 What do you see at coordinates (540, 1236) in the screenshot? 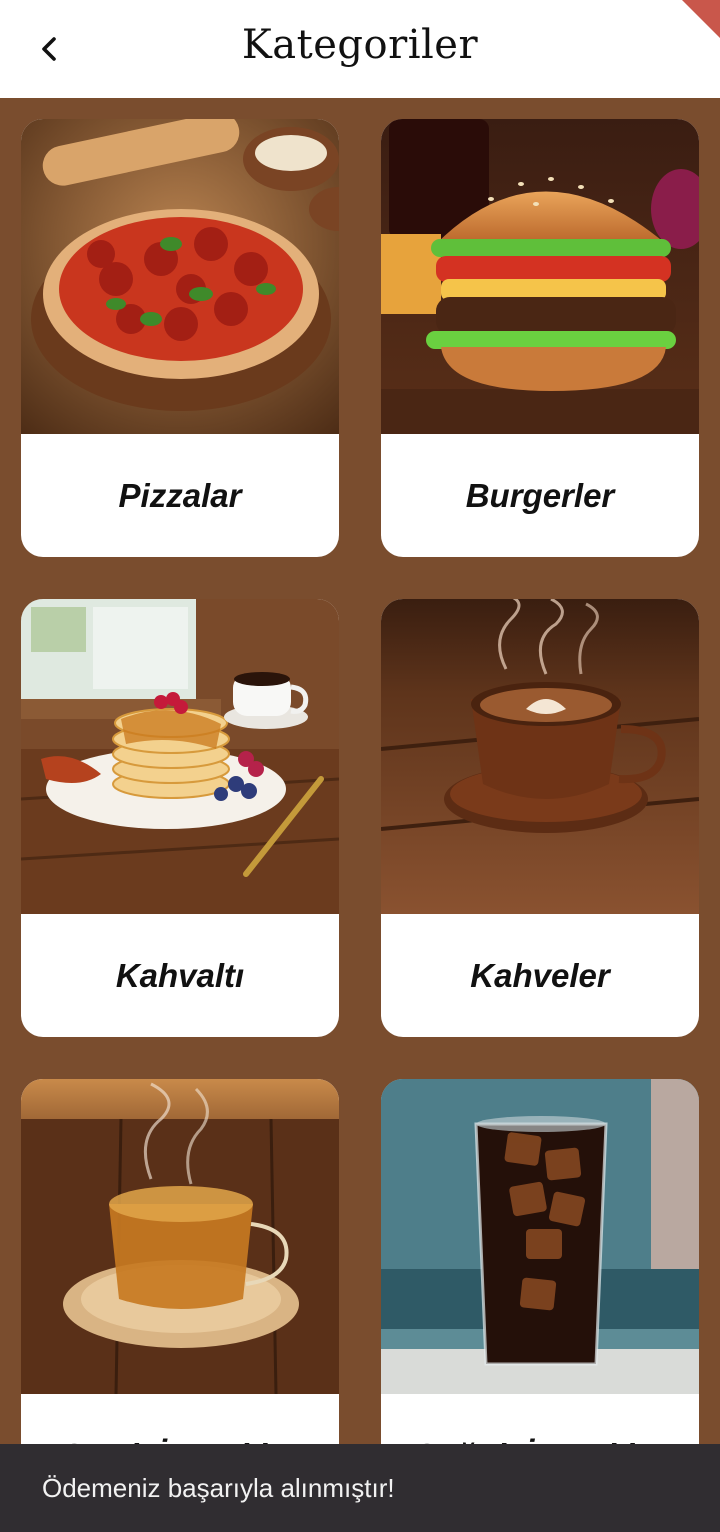
I see `iced-cola-photo` at bounding box center [540, 1236].